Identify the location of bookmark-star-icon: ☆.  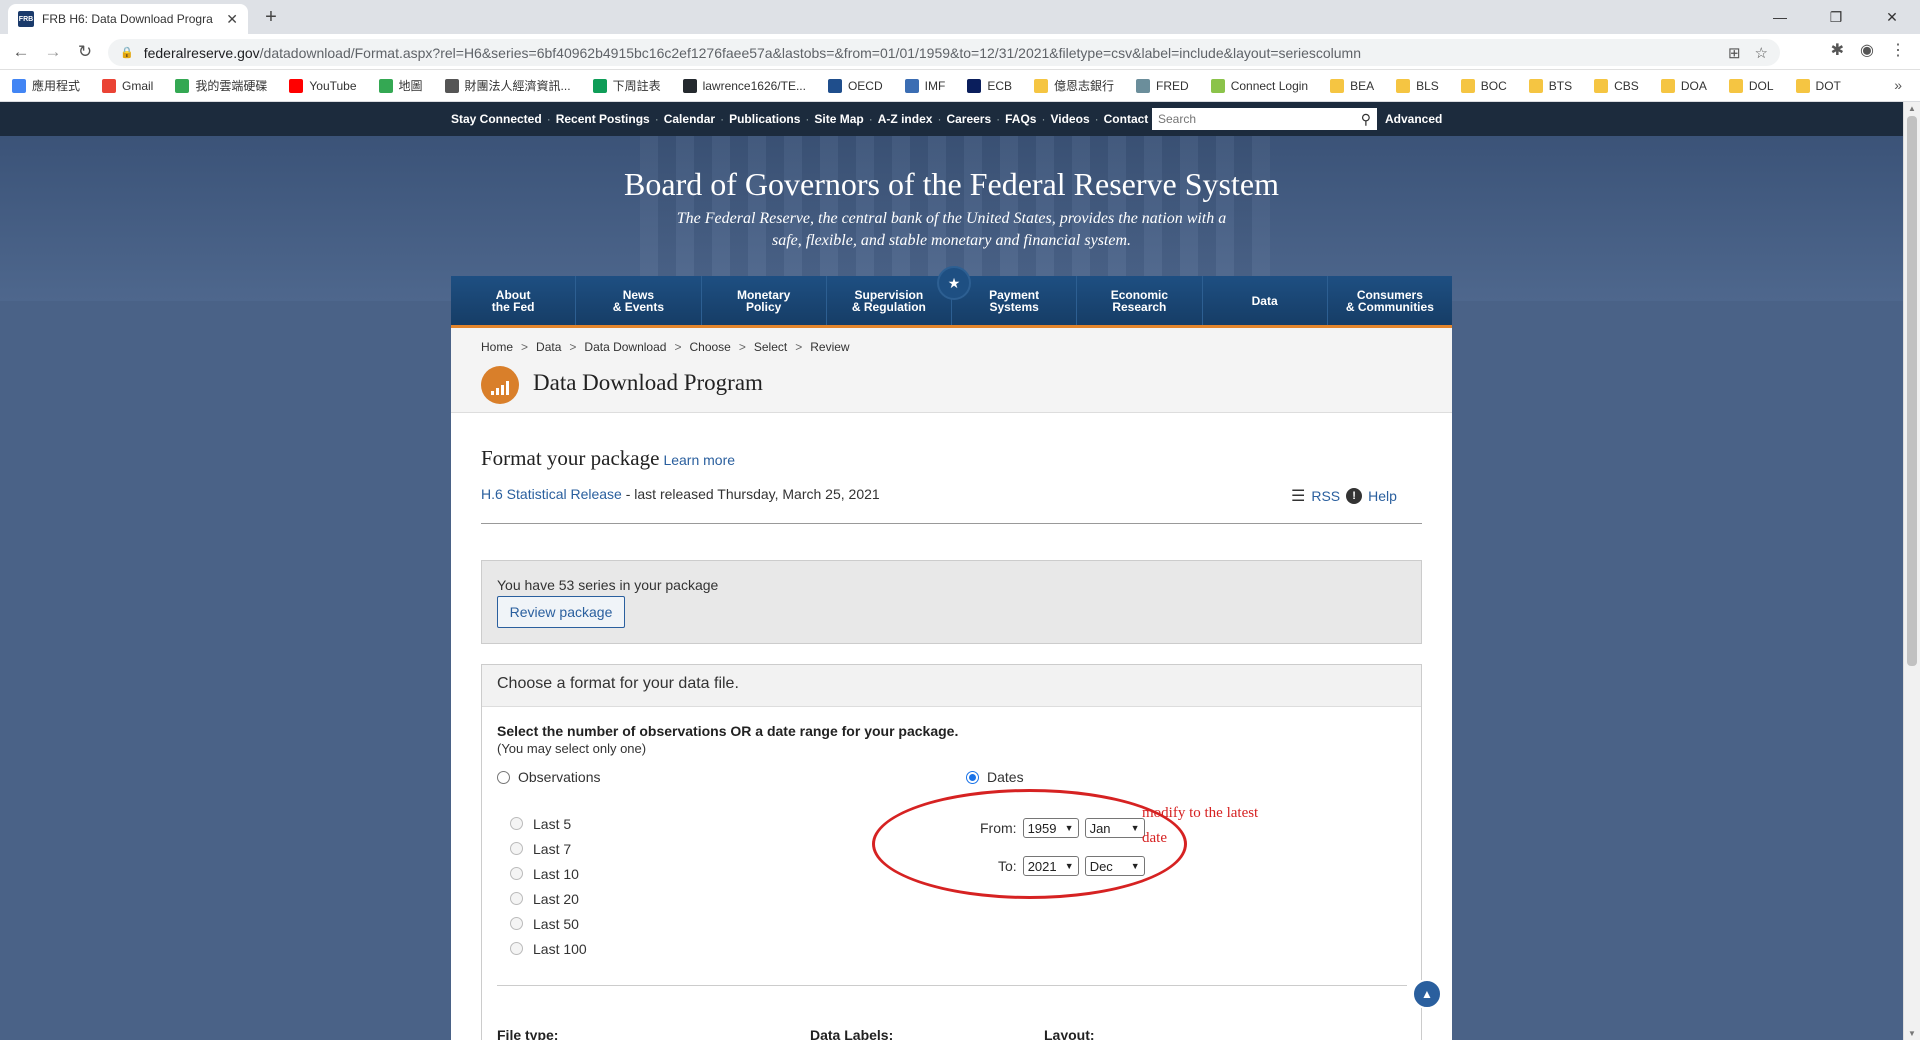
(1761, 53).